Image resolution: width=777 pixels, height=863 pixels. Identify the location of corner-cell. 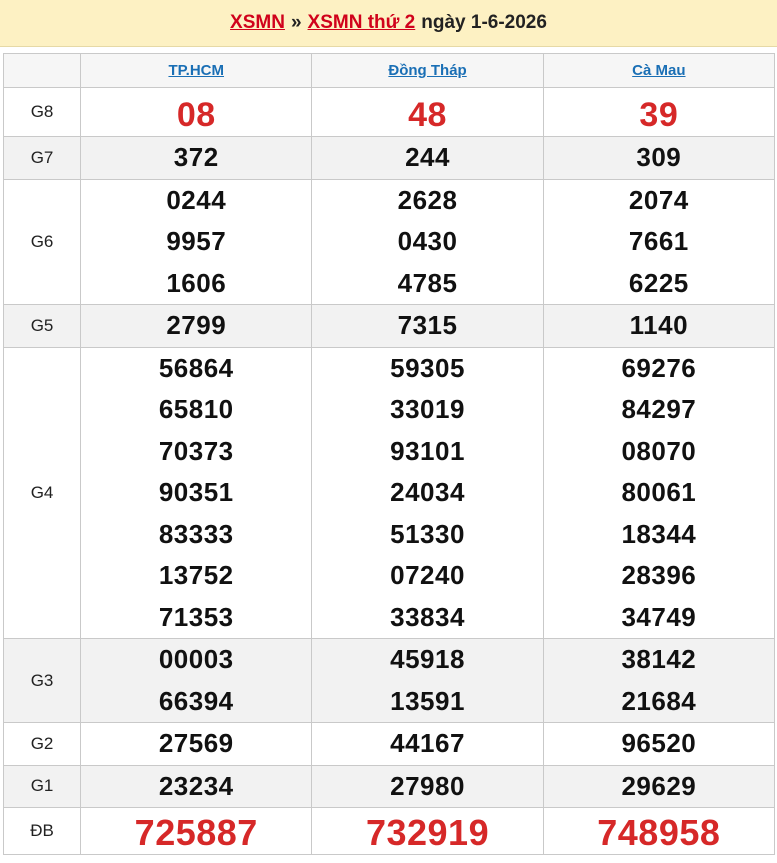
(42, 70).